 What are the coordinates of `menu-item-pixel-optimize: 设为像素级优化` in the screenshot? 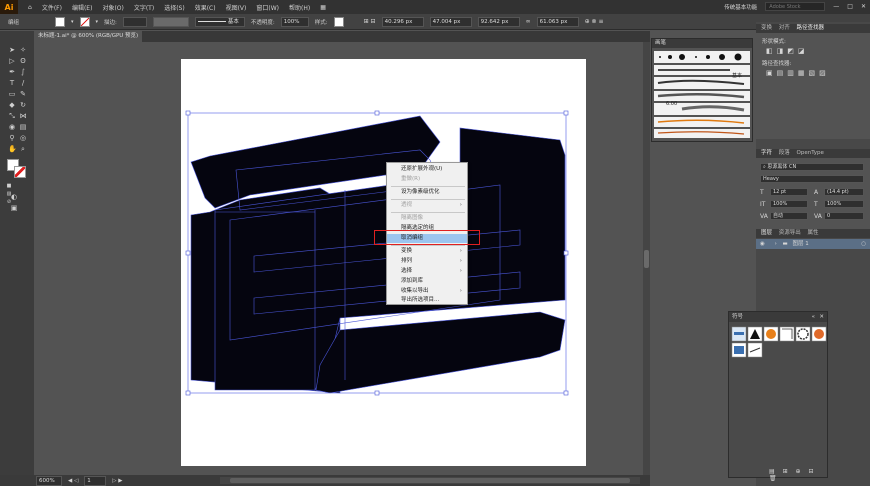 It's located at (427, 192).